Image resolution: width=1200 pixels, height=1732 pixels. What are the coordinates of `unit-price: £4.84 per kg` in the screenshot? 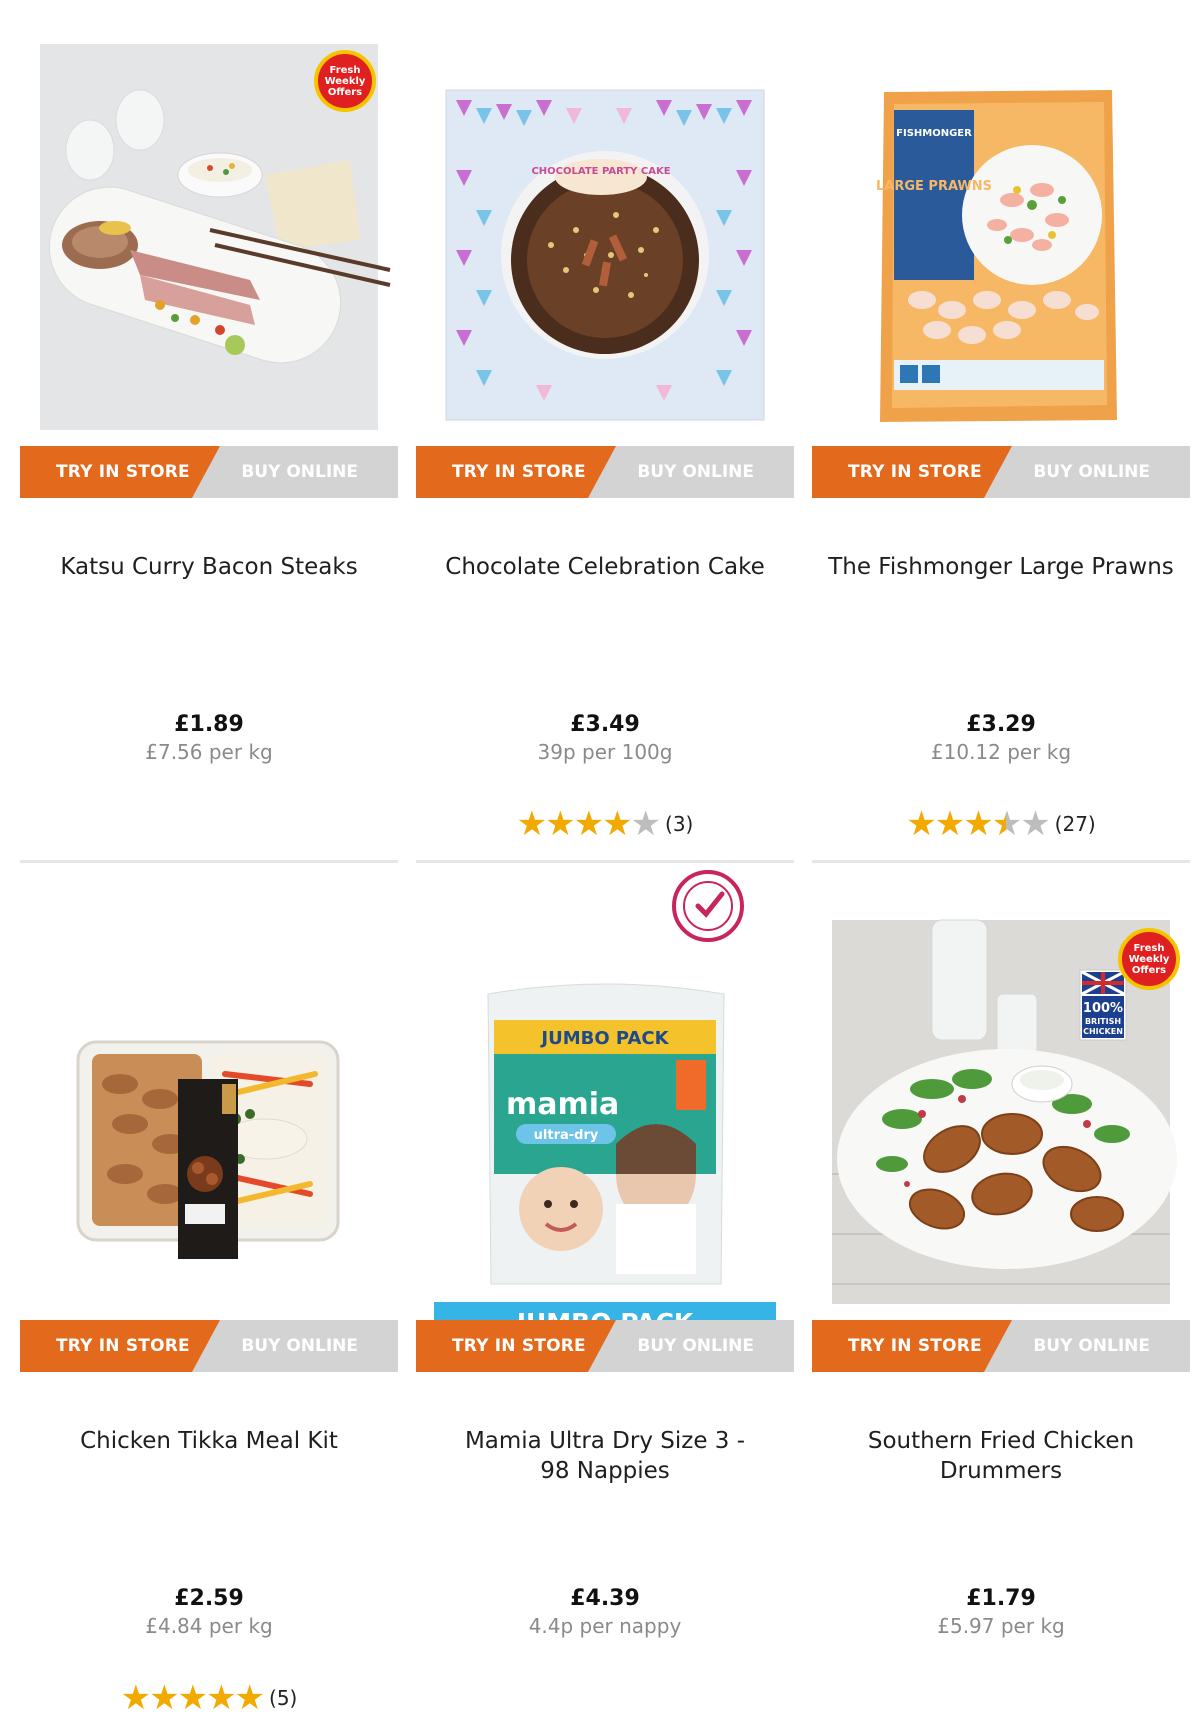 It's located at (209, 1626).